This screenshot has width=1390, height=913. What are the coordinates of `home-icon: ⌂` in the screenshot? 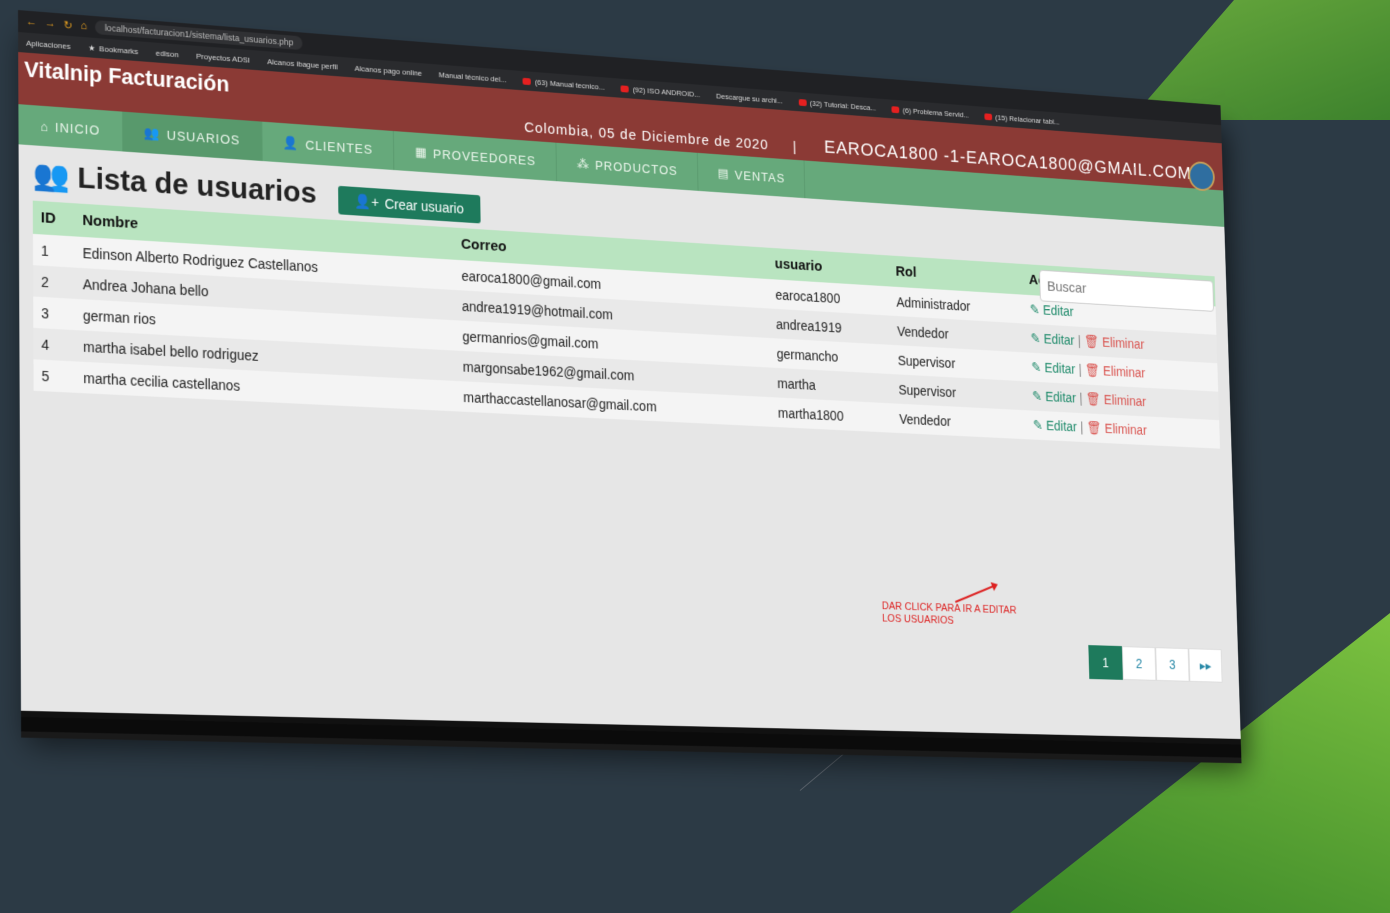 It's located at (45, 126).